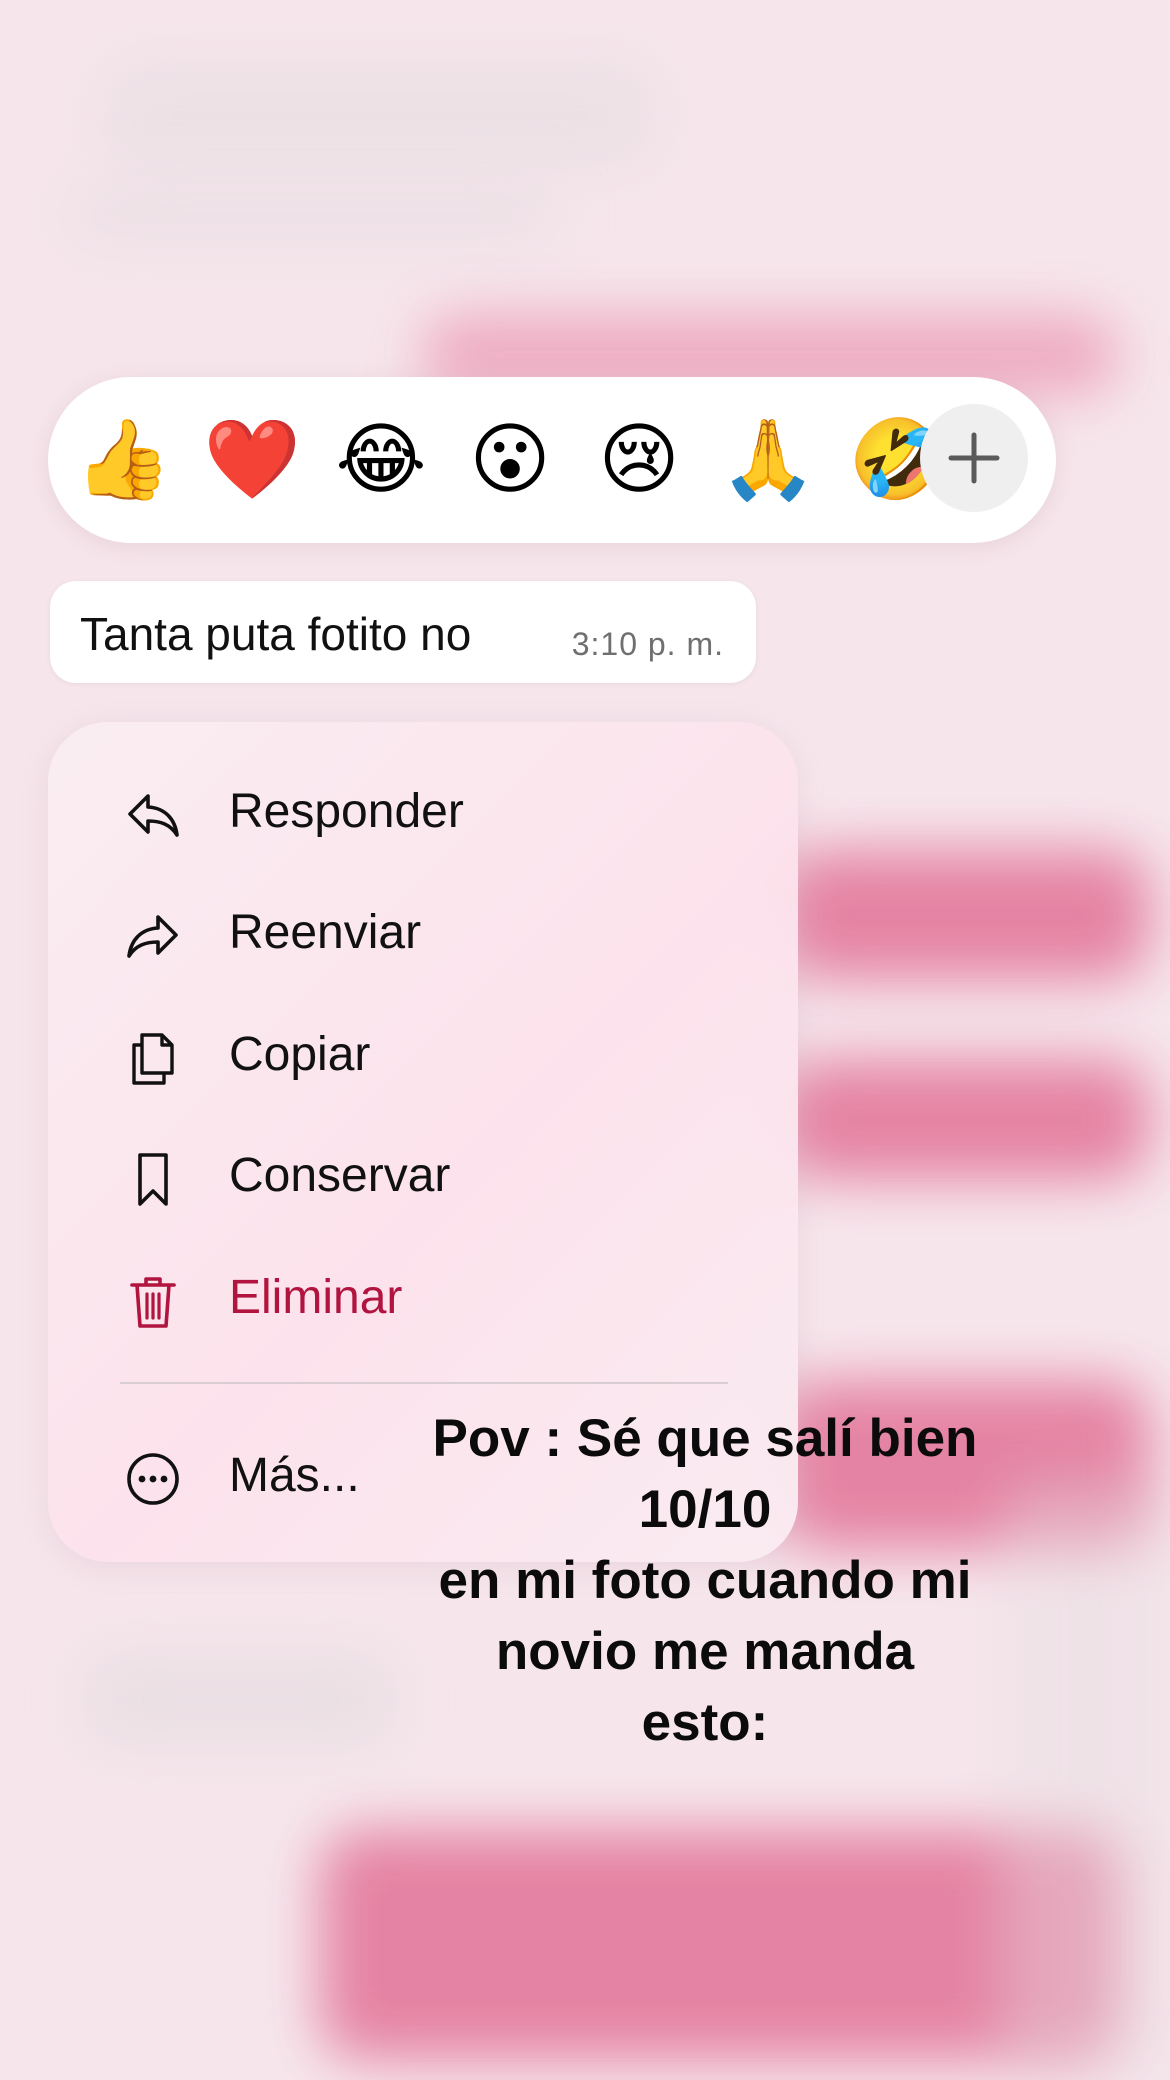  Describe the element at coordinates (252, 460) in the screenshot. I see `red-heart-emoji: ❤️` at that location.